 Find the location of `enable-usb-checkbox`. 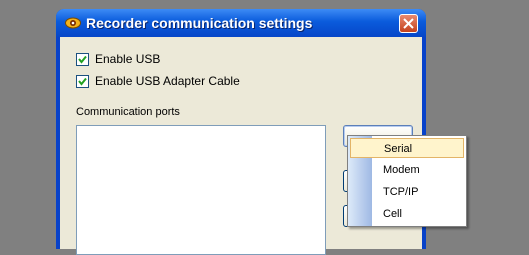

enable-usb-checkbox is located at coordinates (82, 59).